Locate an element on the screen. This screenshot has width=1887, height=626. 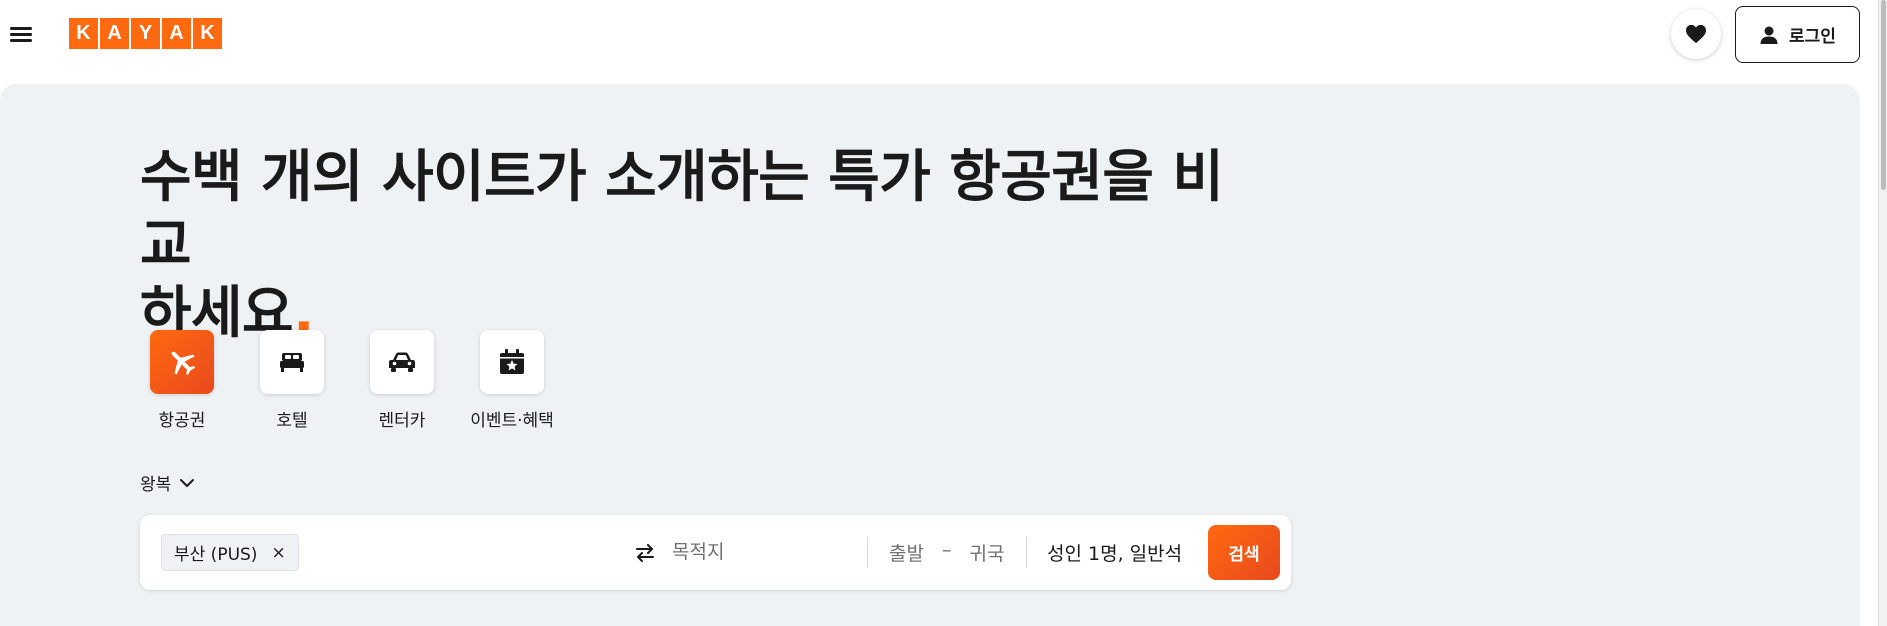
return-date-field: 귀국 is located at coordinates (986, 552).